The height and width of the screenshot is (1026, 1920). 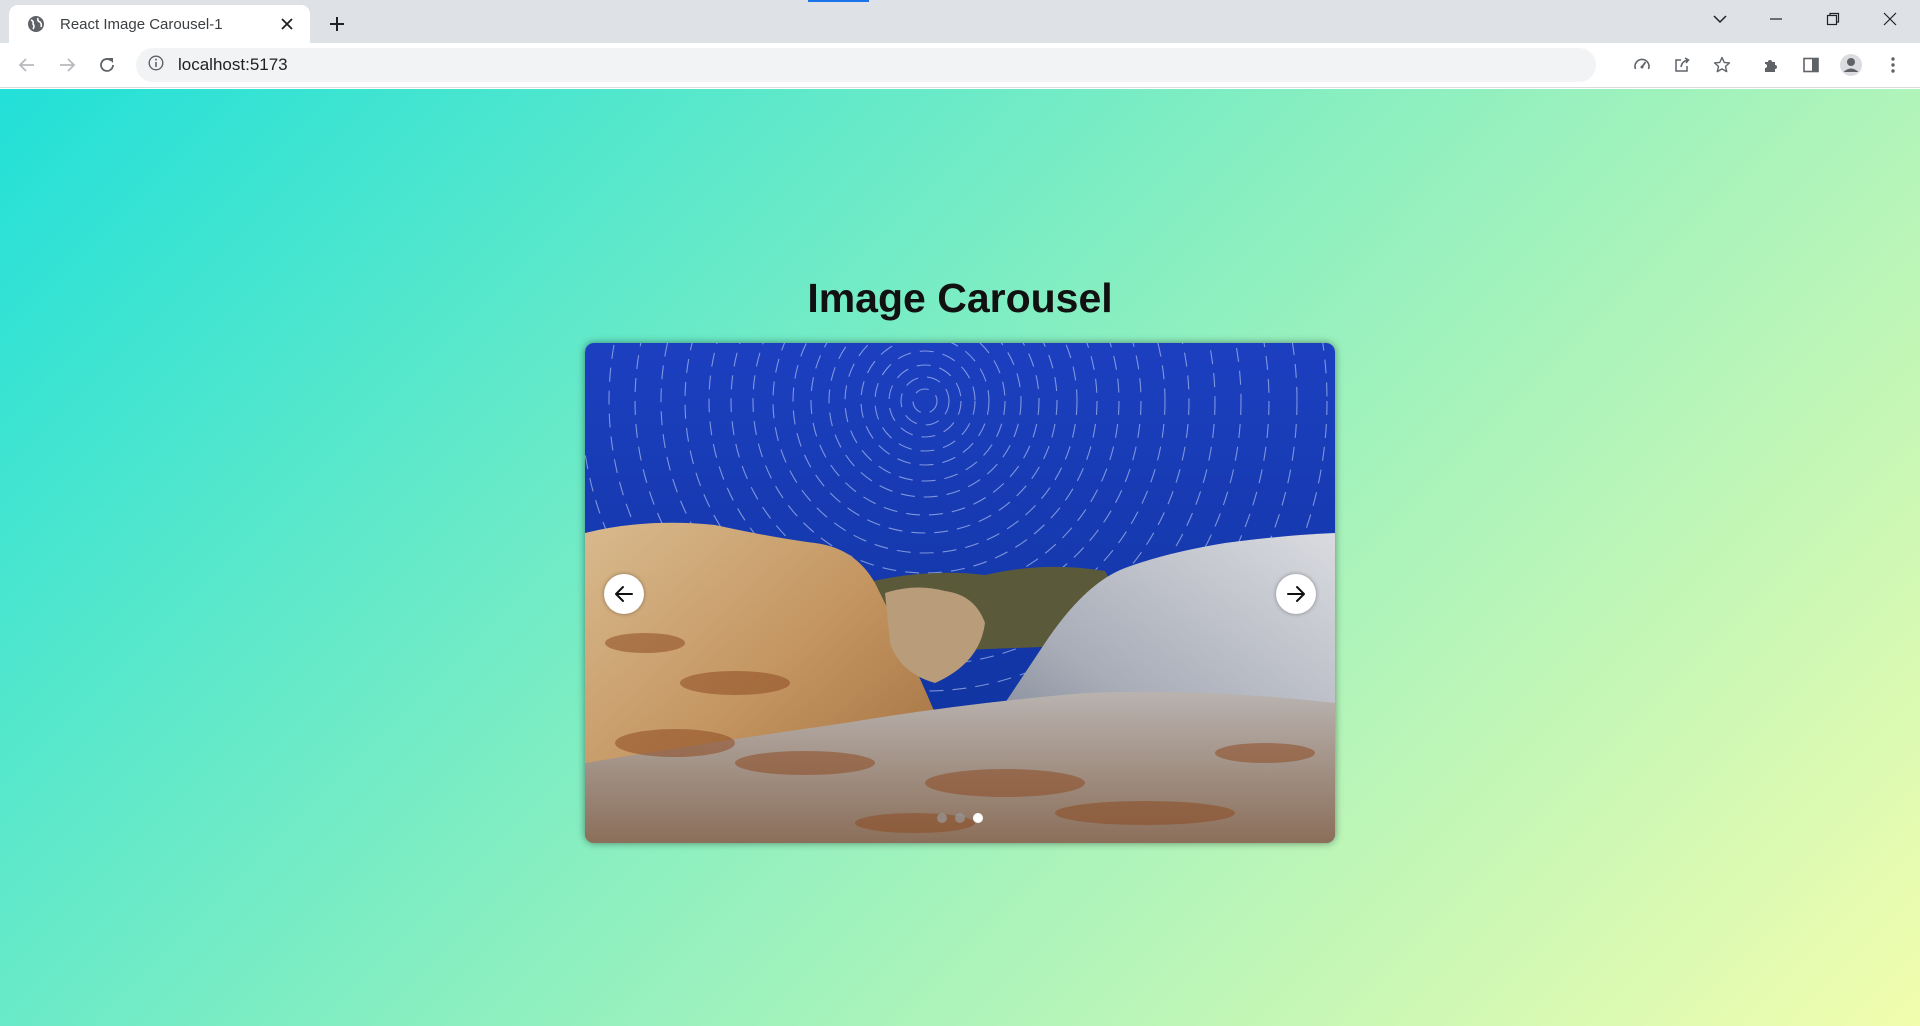 What do you see at coordinates (866, 65) in the screenshot?
I see `address-bar: localhost:5173` at bounding box center [866, 65].